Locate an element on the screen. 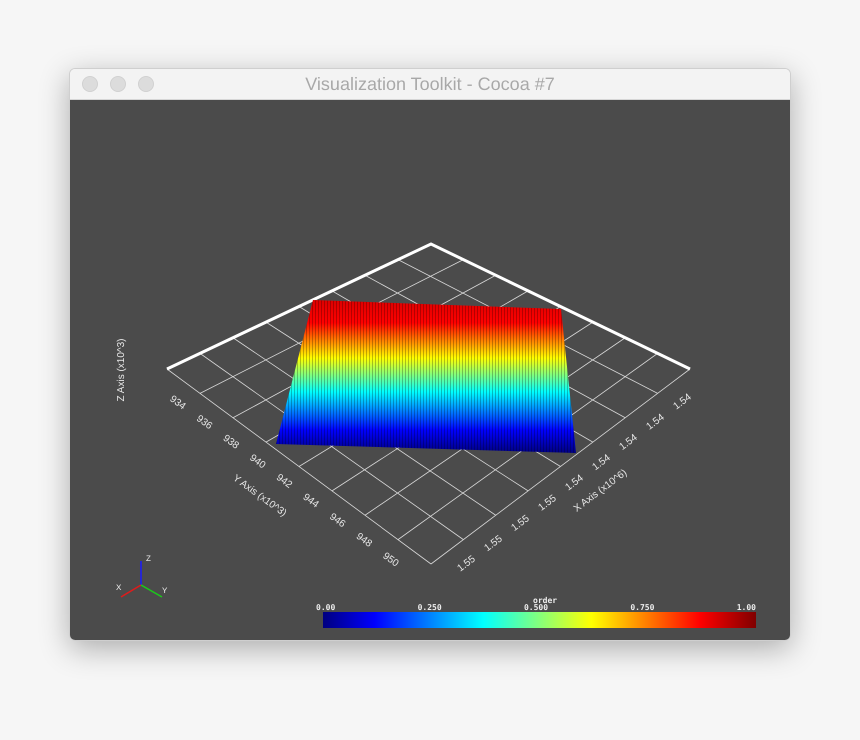 The height and width of the screenshot is (740, 860). y-tick-label: 942 is located at coordinates (284, 481).